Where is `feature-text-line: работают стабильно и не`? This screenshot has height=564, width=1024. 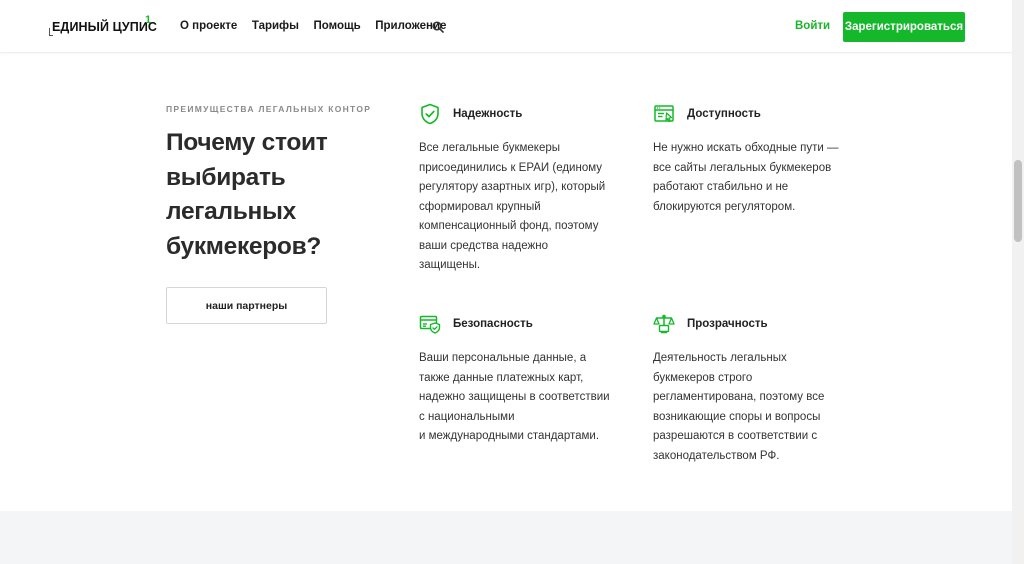 feature-text-line: работают стабильно и не is located at coordinates (721, 187).